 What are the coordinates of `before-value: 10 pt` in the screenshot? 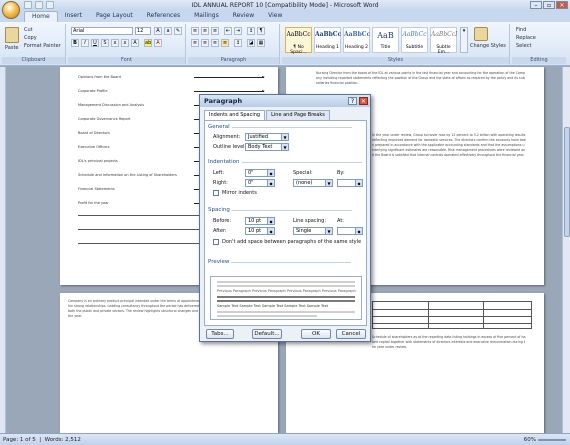 It's located at (255, 221).